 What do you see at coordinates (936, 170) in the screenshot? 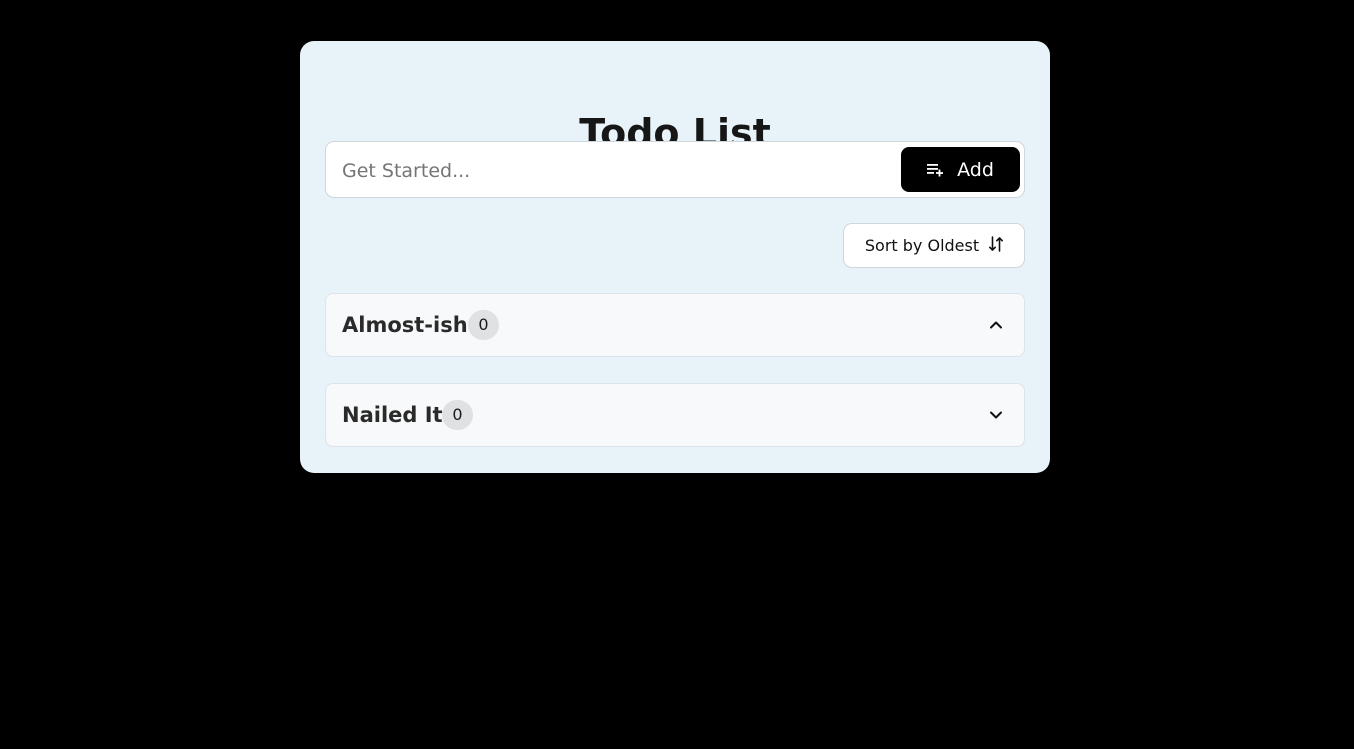
I see `playlist-add-icon` at bounding box center [936, 170].